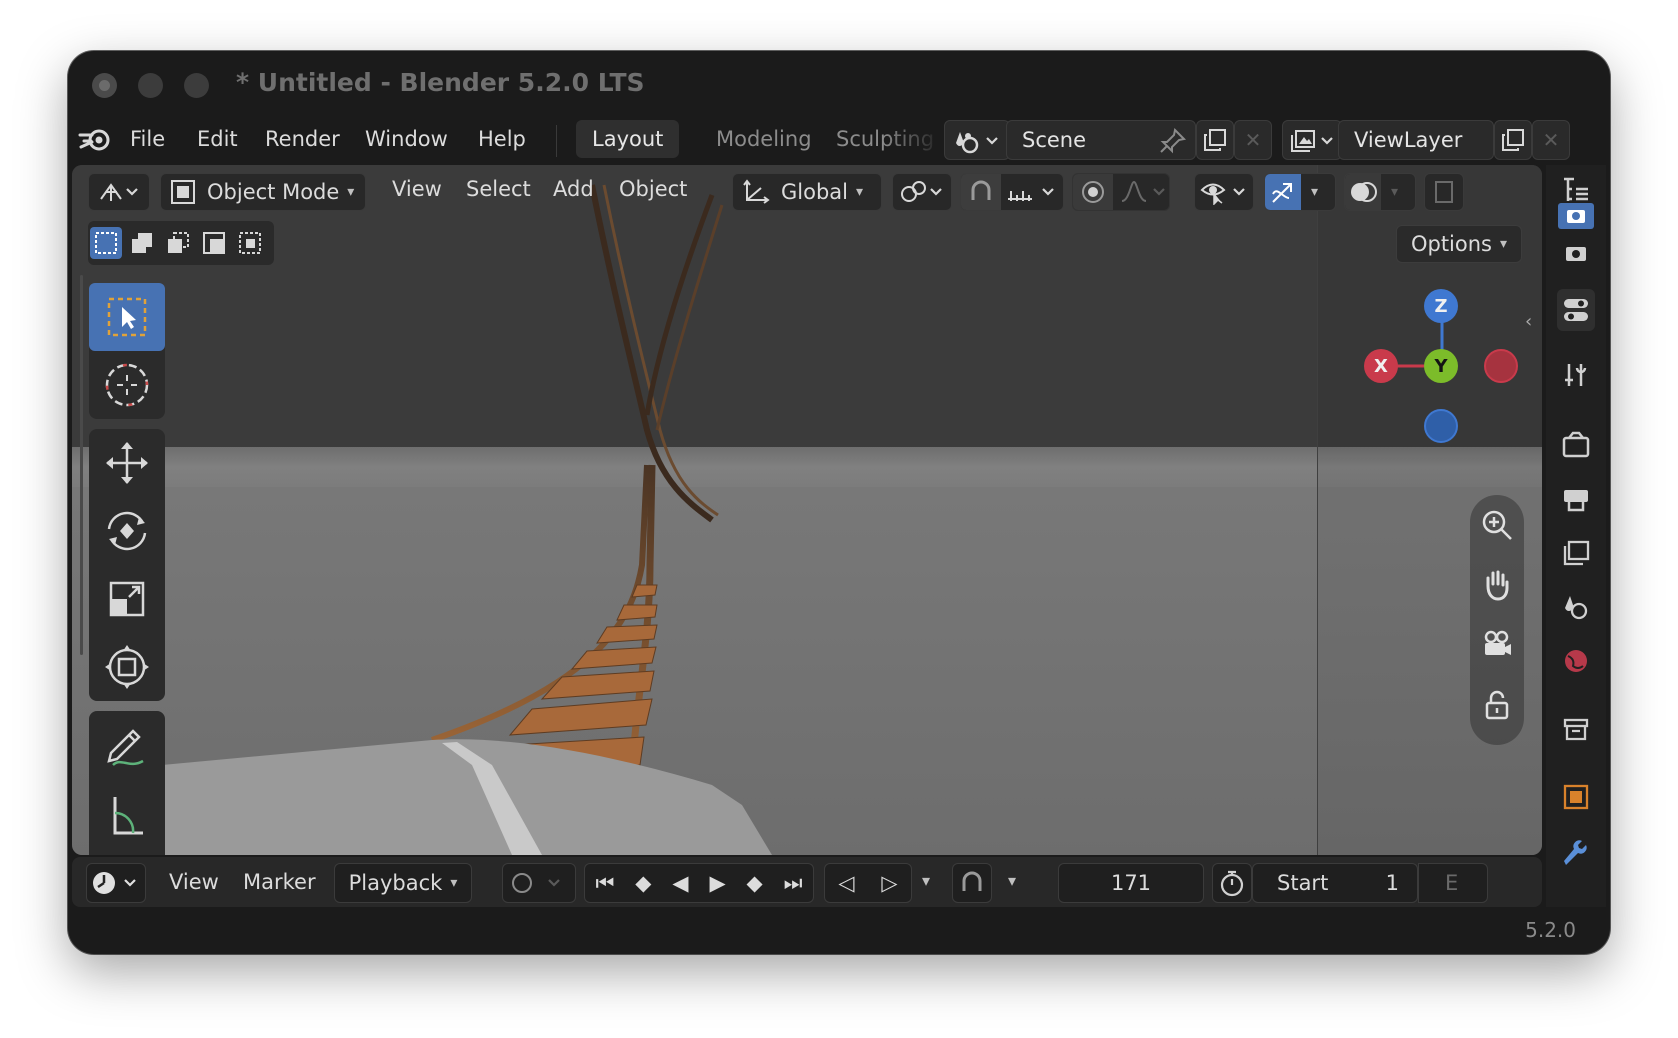 Image resolution: width=1678 pixels, height=1038 pixels. Describe the element at coordinates (214, 243) in the screenshot. I see `select-invert-button` at that location.